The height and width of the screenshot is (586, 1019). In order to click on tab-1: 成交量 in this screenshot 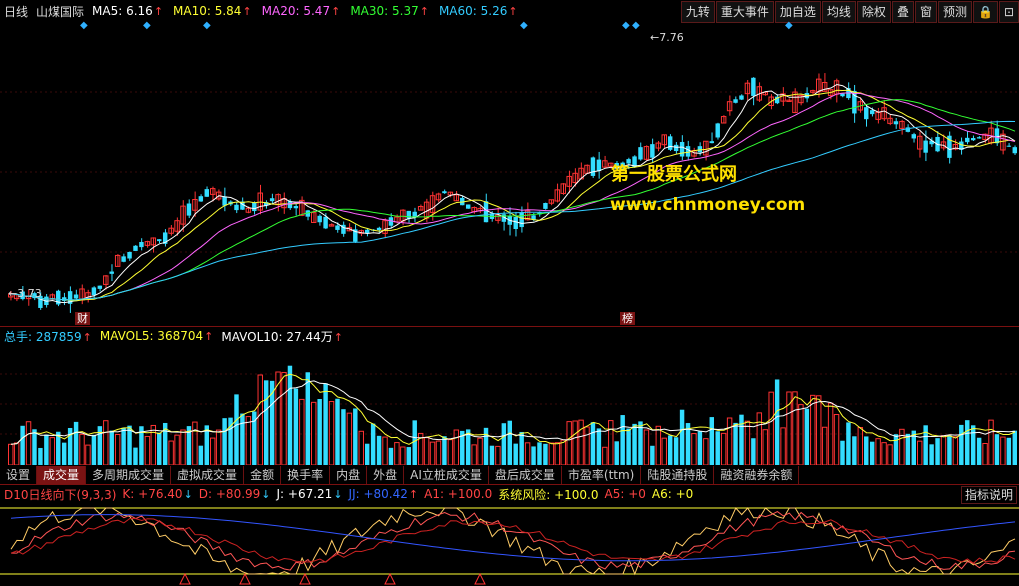, I will do `click(62, 475)`.